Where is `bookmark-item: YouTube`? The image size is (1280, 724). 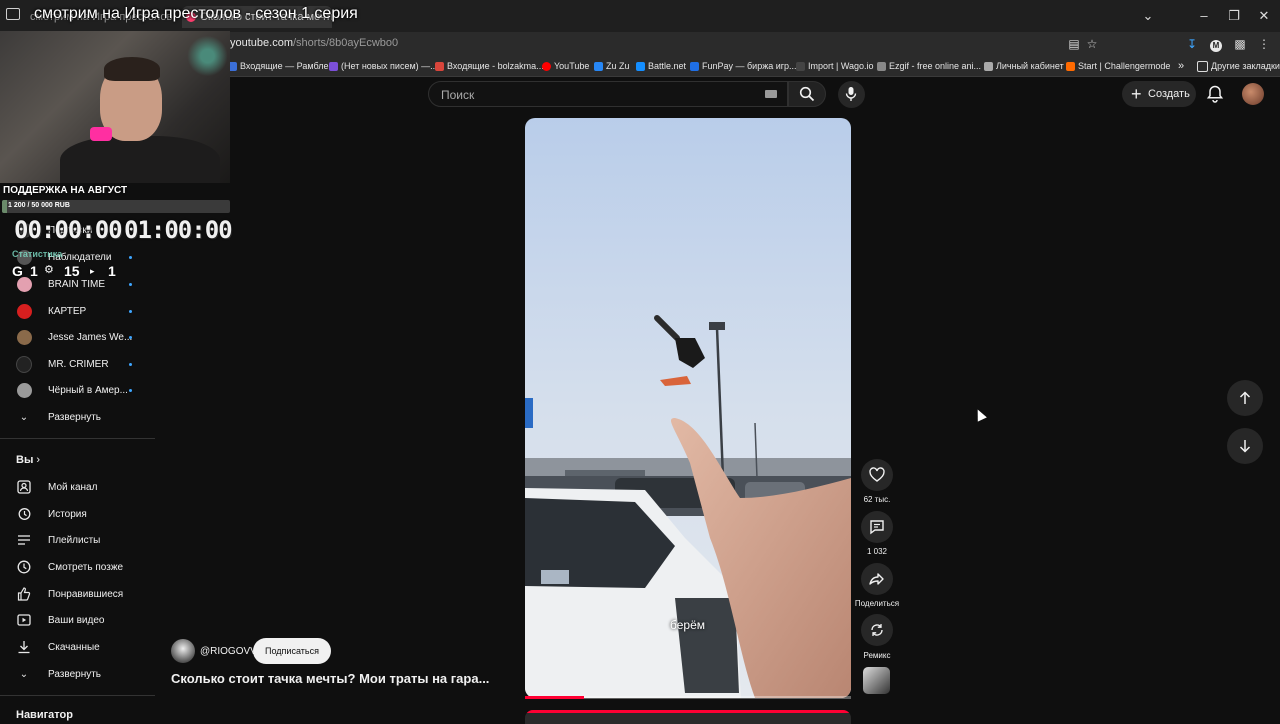 bookmark-item: YouTube is located at coordinates (565, 66).